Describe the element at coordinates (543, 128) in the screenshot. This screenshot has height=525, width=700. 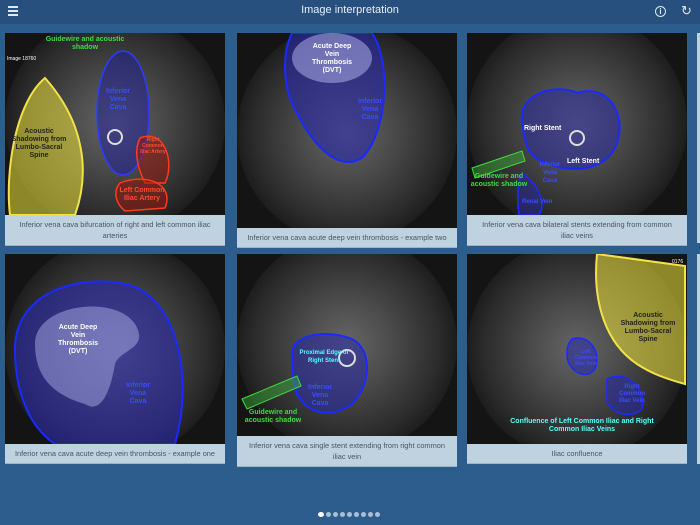
I see `annotation-label: Right Stent` at that location.